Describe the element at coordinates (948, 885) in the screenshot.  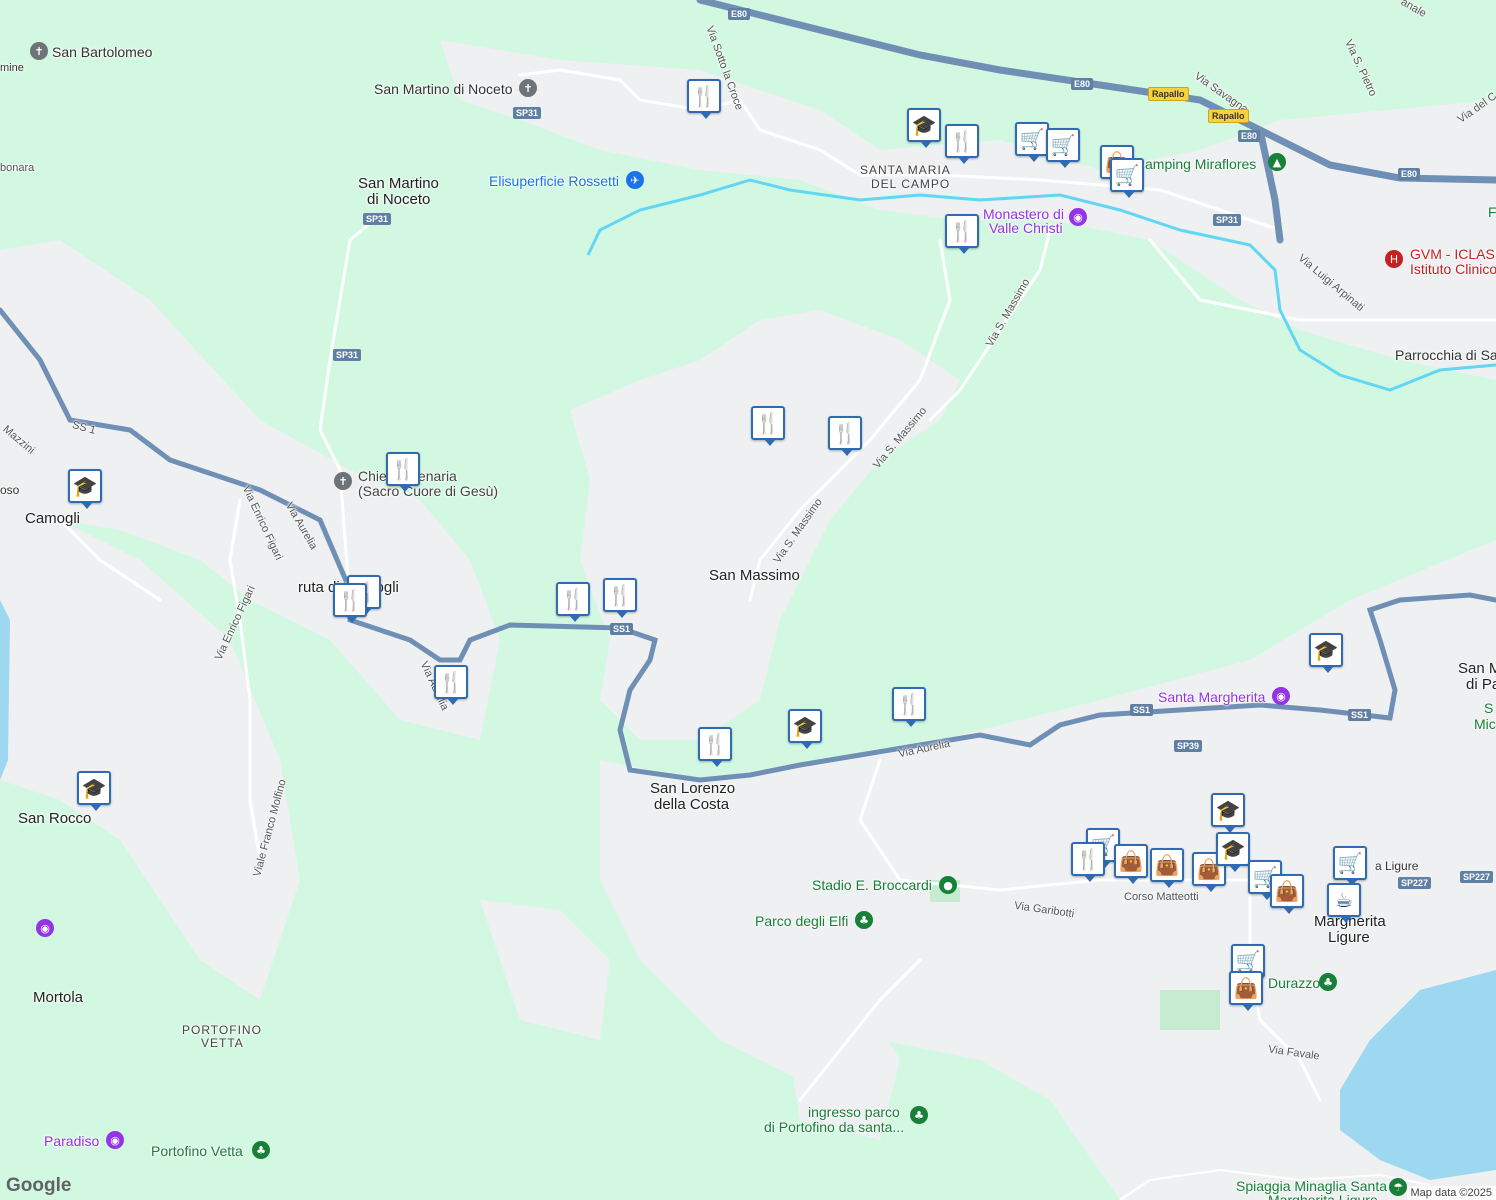
I see `stadium-icon: ●` at that location.